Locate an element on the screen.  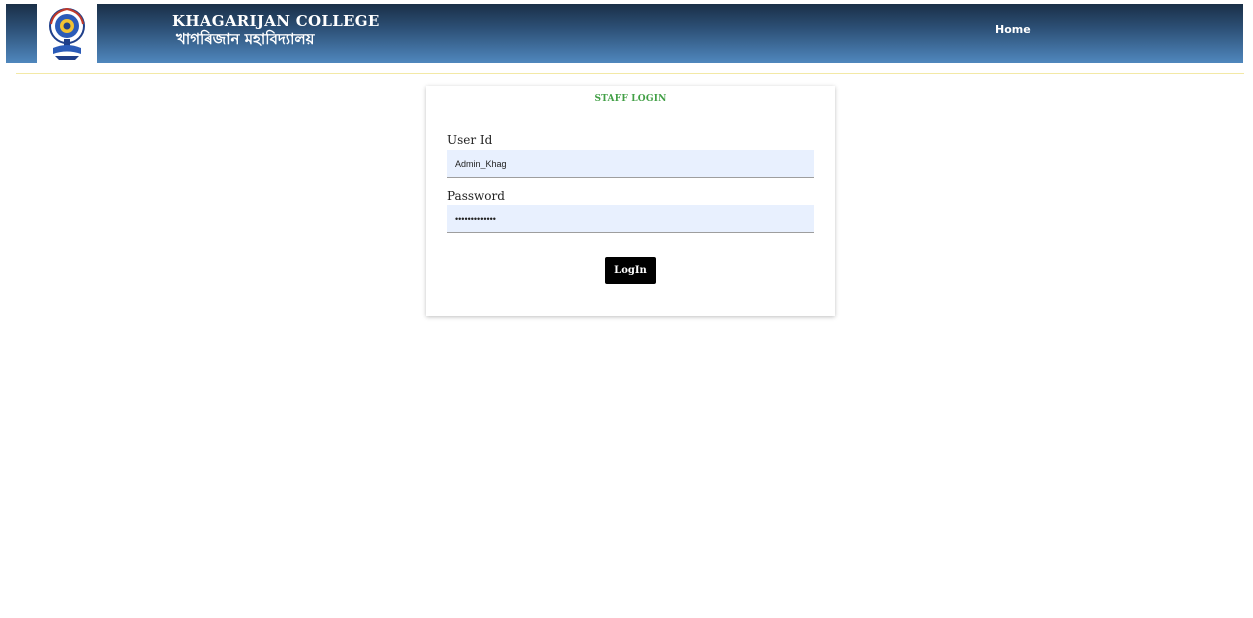
college-logo is located at coordinates (67, 33).